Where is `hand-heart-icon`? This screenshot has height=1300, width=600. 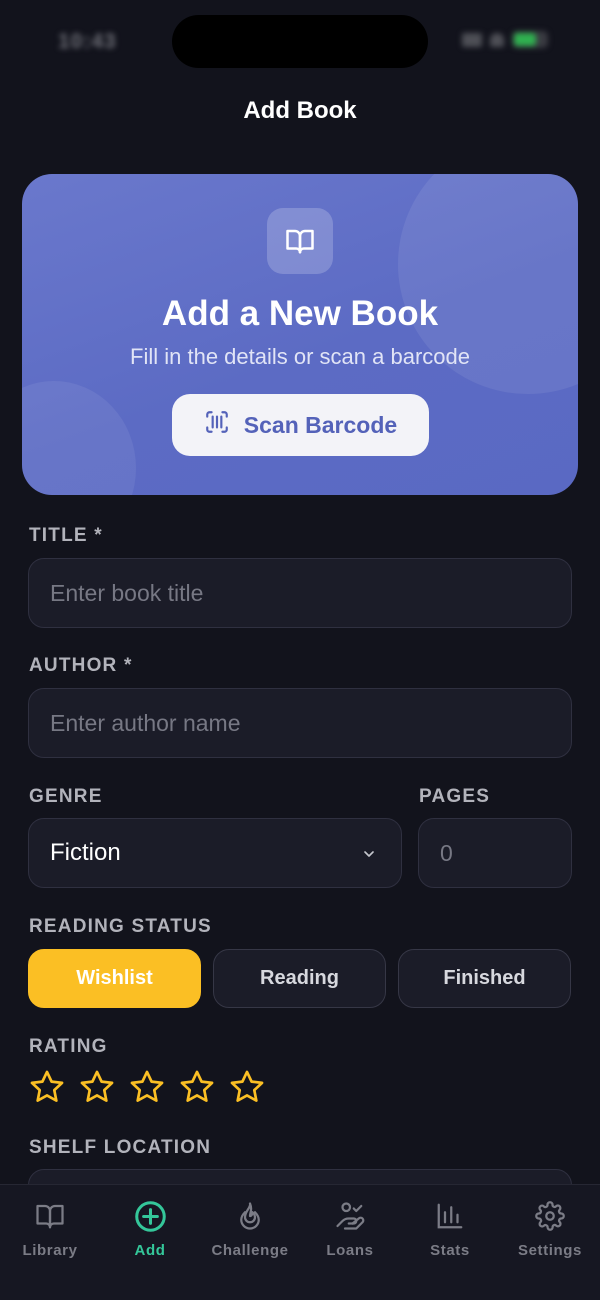
hand-heart-icon is located at coordinates (350, 1216).